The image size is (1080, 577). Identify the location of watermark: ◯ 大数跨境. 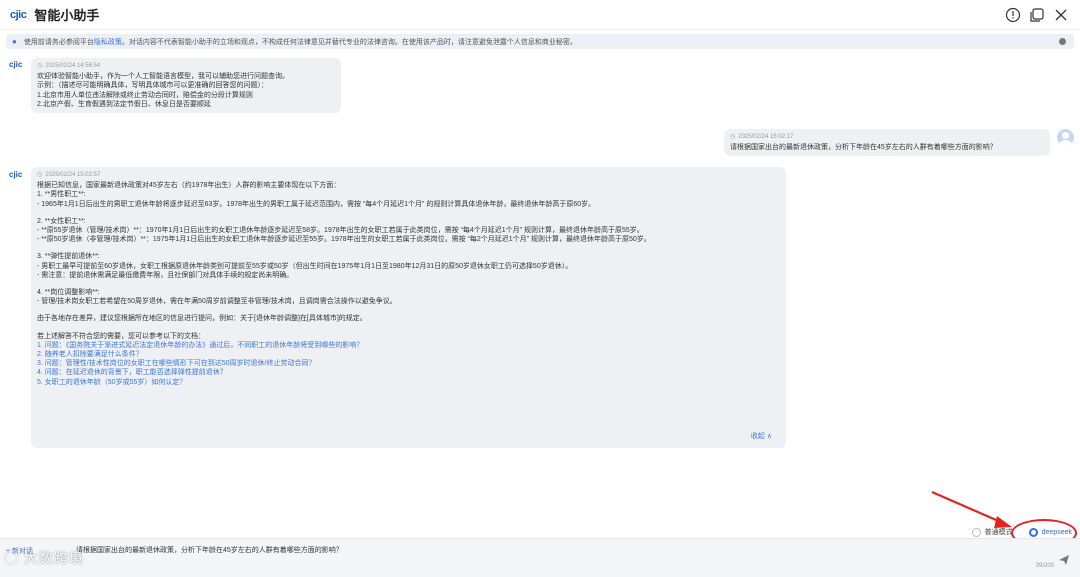
(44, 558).